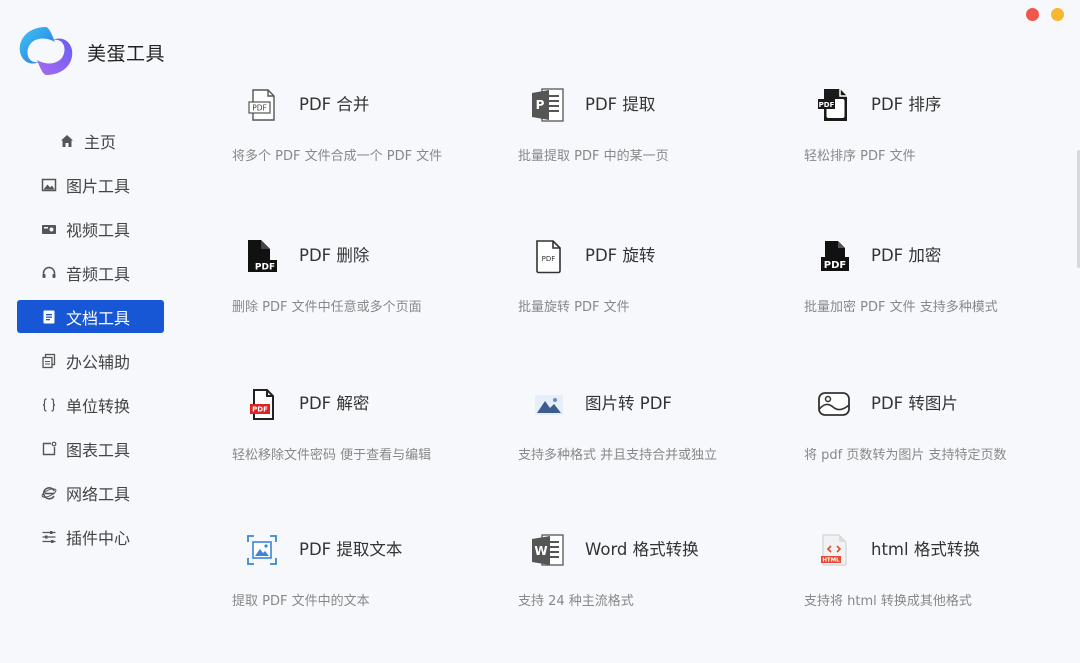 The width and height of the screenshot is (1080, 663). What do you see at coordinates (98, 450) in the screenshot?
I see `sidebar-item-label: 图表工具` at bounding box center [98, 450].